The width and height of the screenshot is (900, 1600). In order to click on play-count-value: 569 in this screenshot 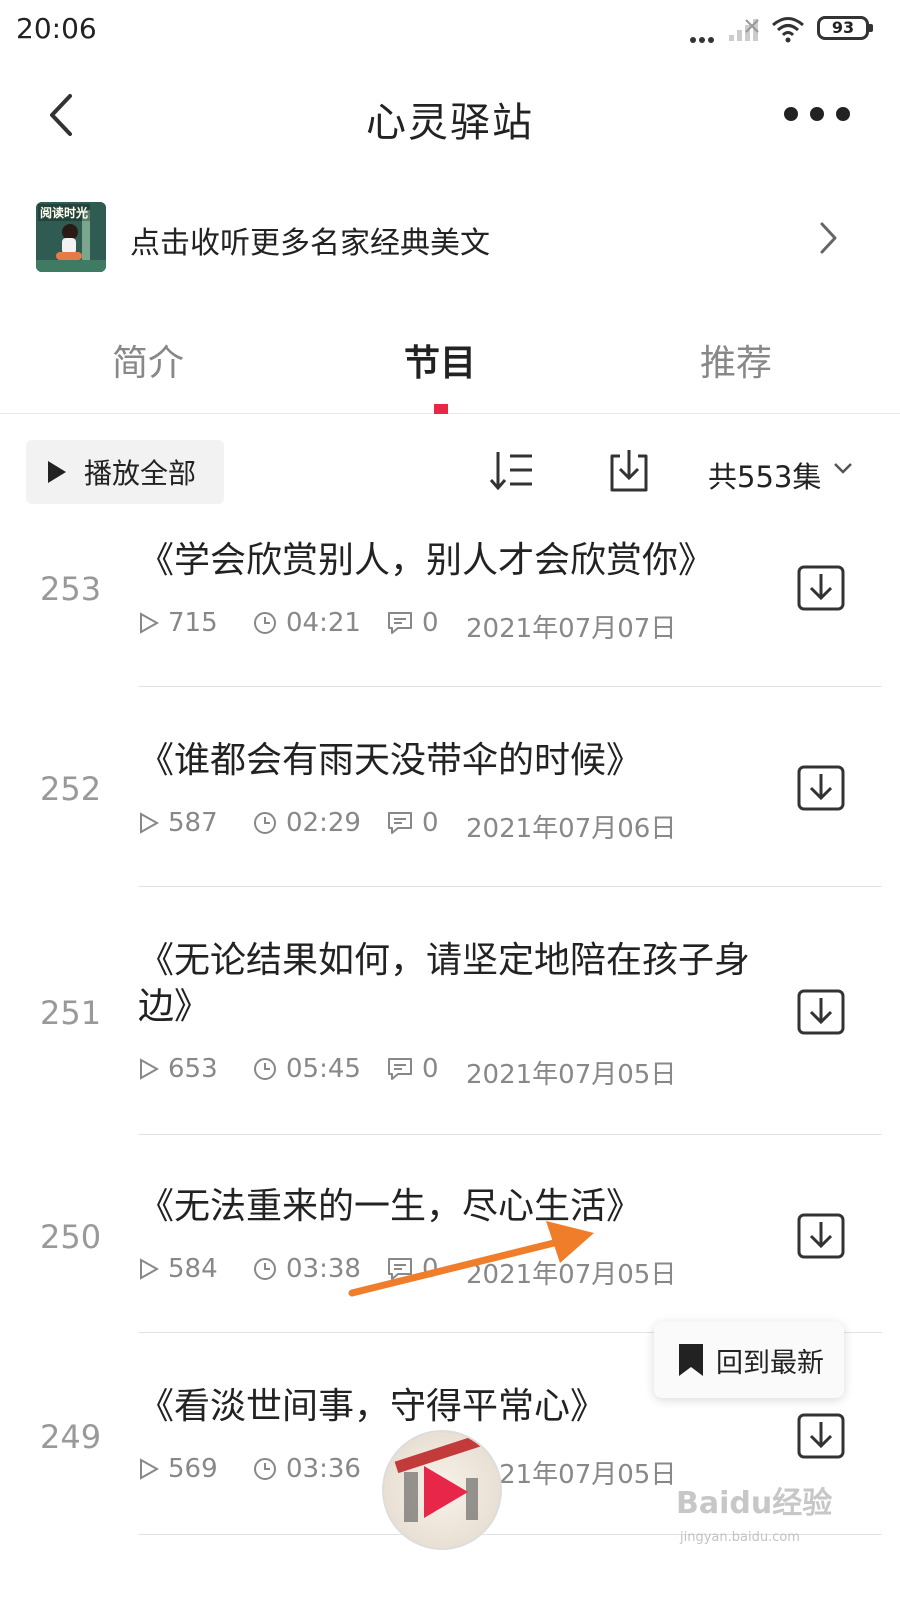, I will do `click(193, 1469)`.